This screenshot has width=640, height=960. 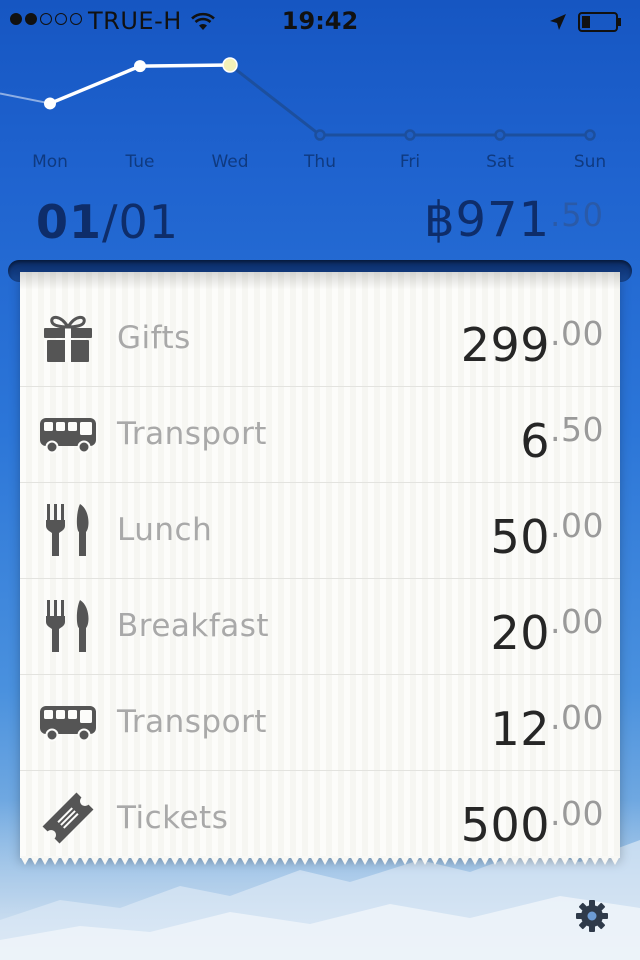 I want to click on graph-point-thu, so click(x=320, y=135).